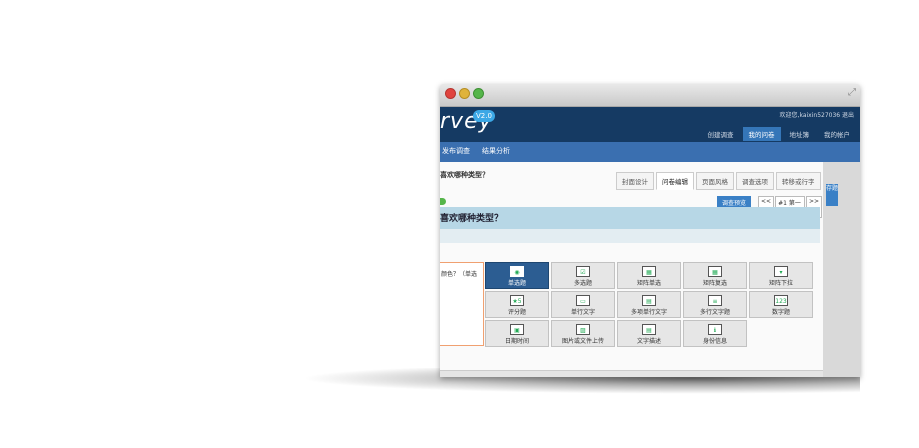 The image size is (919, 448). What do you see at coordinates (516, 341) in the screenshot?
I see `qtype-label: 日期时间` at bounding box center [516, 341].